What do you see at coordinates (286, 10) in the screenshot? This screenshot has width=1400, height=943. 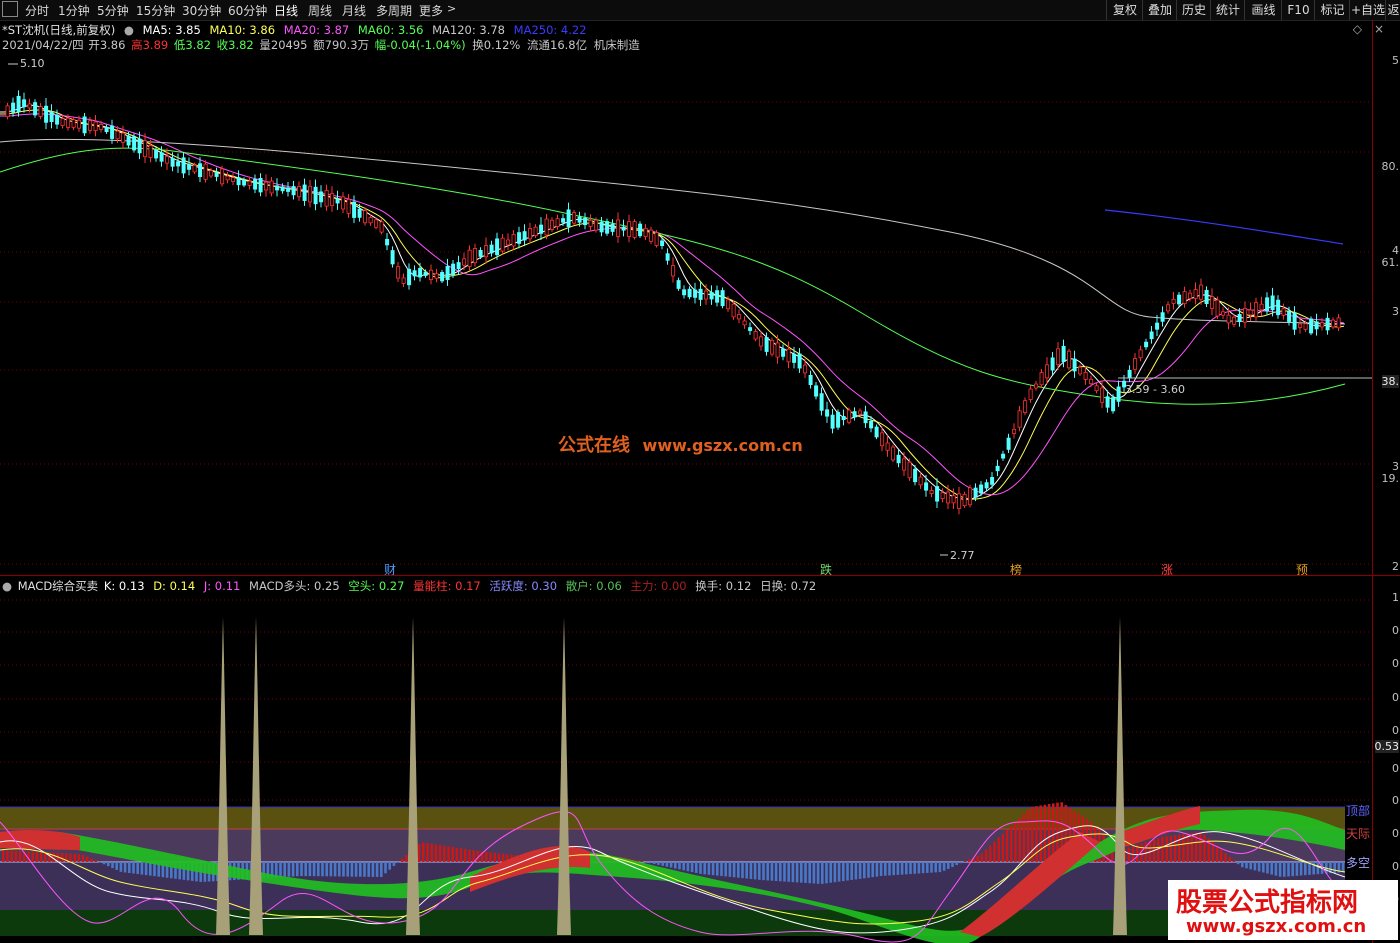 I see `tab-daily: 日线` at bounding box center [286, 10].